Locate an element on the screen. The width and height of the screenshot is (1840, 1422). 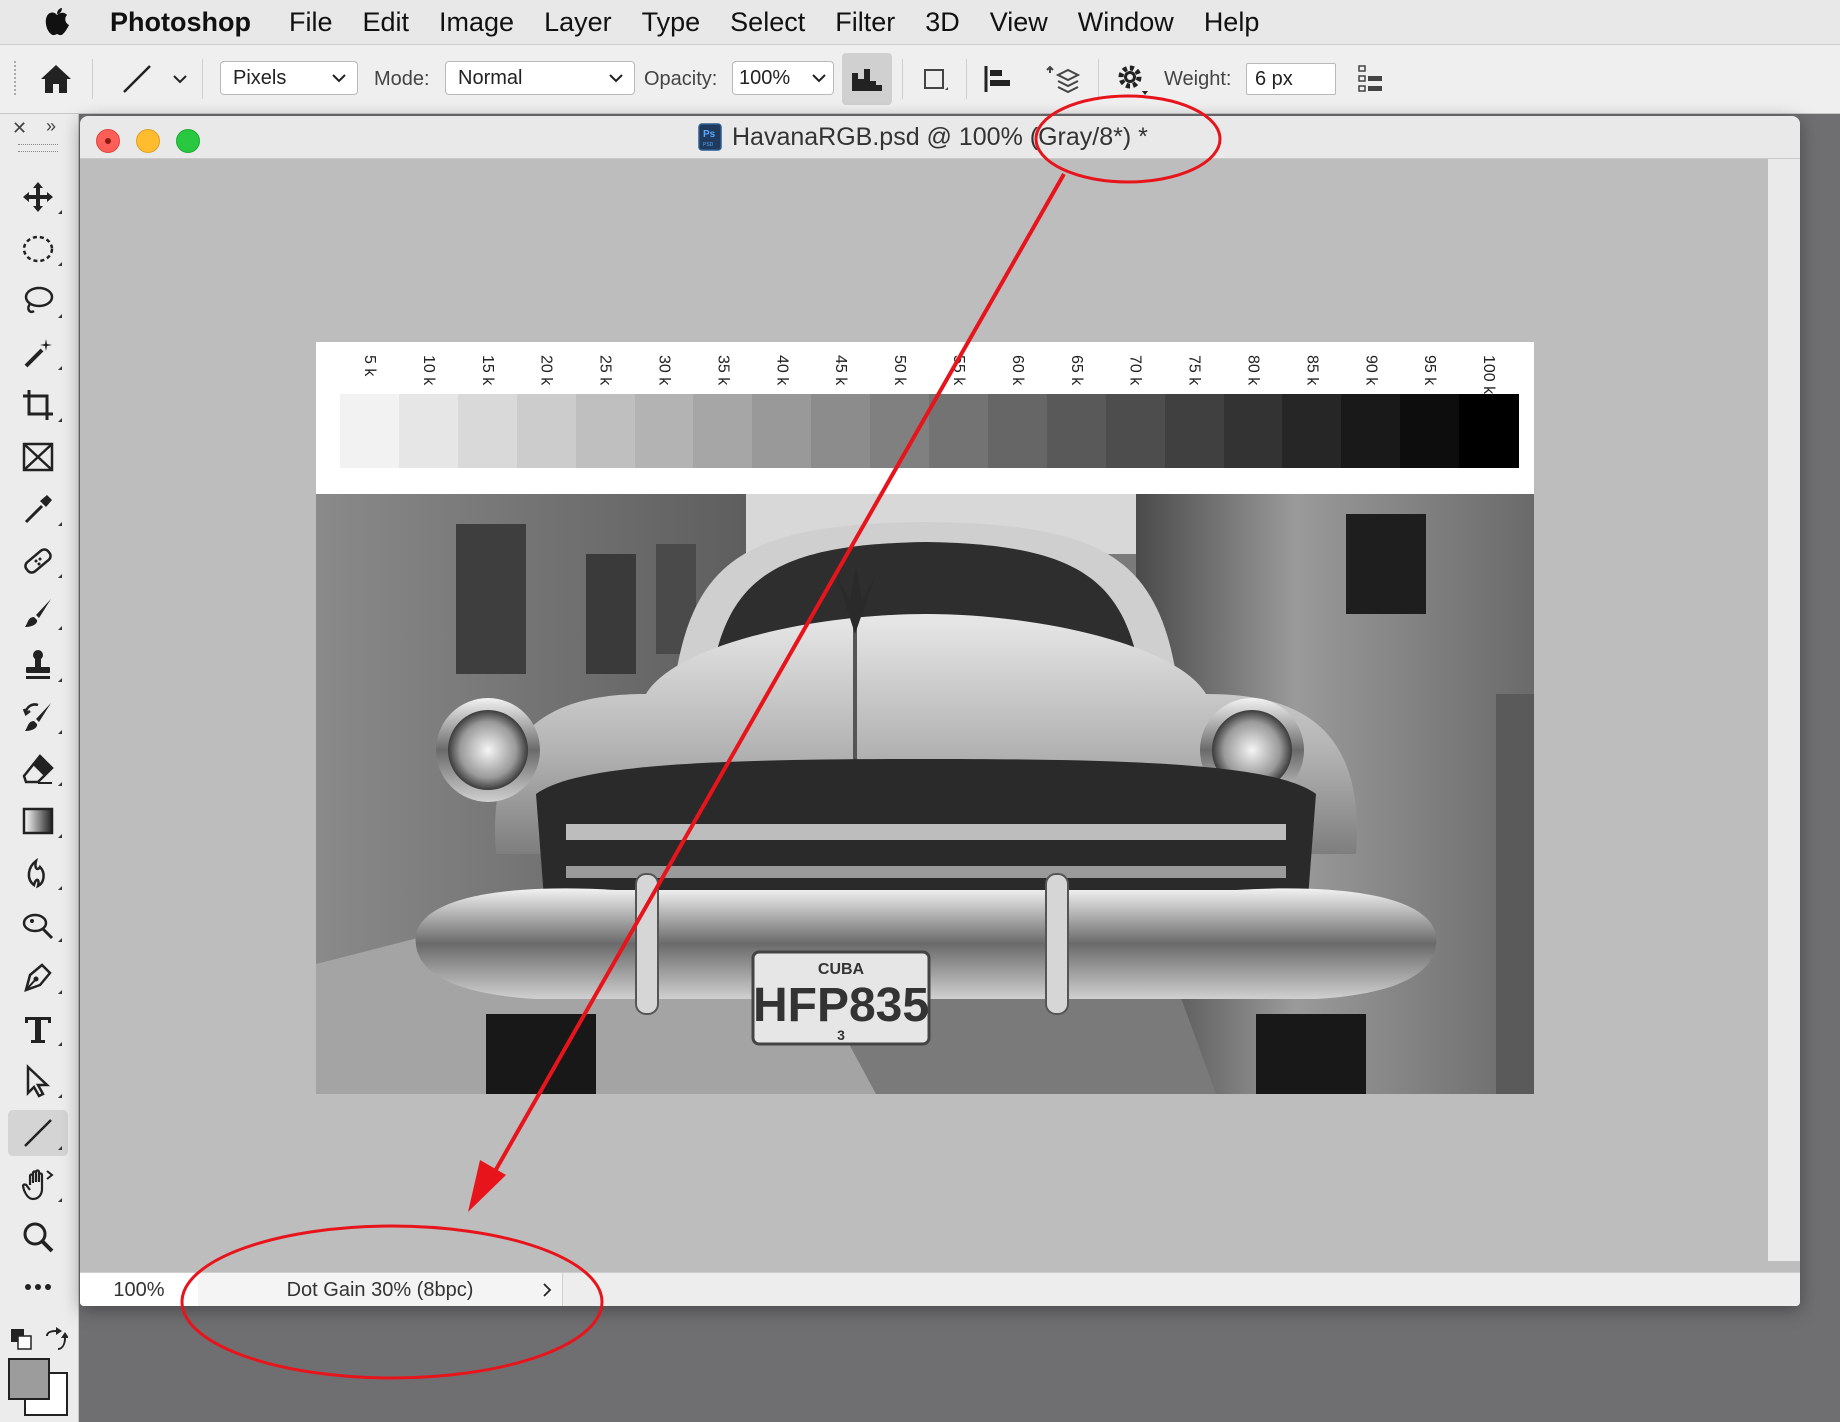
grip-handle is located at coordinates (15, 79).